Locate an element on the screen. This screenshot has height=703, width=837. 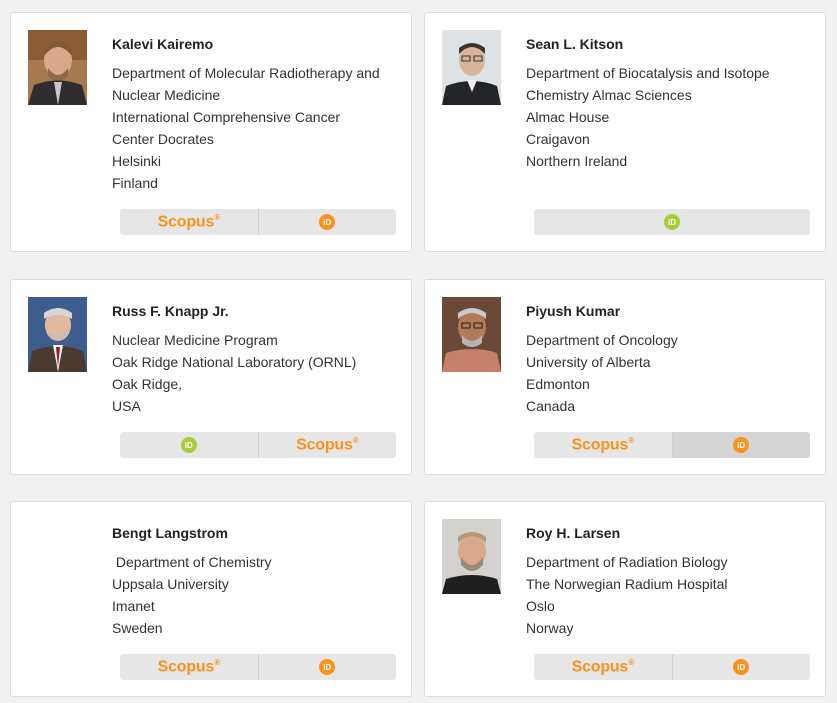
affiliation-line: USA is located at coordinates (126, 406).